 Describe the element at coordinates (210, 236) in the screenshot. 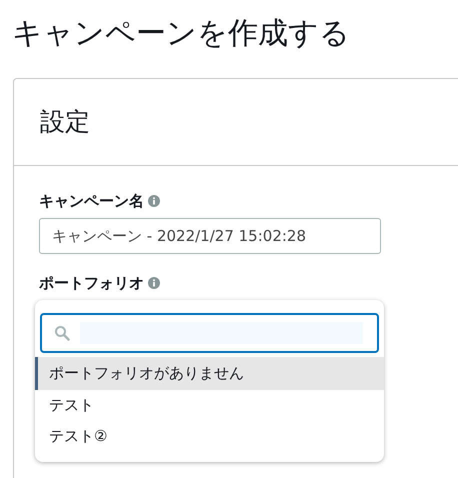

I see `campaign-name-field: キャンペーン - 2022/1/27 15:02:28` at that location.